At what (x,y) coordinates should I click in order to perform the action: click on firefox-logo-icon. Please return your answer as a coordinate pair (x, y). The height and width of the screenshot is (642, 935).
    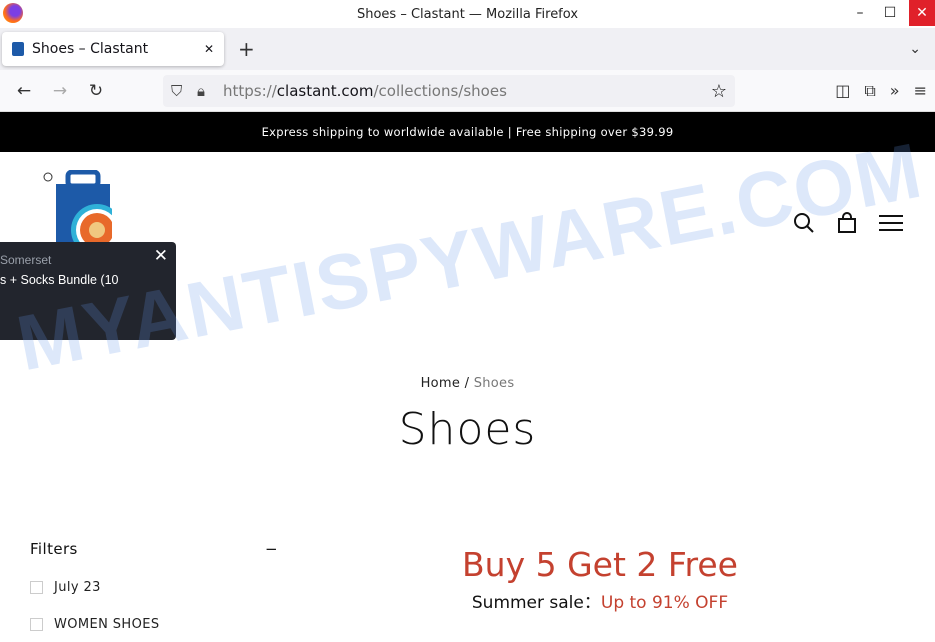
    Looking at the image, I should click on (13, 13).